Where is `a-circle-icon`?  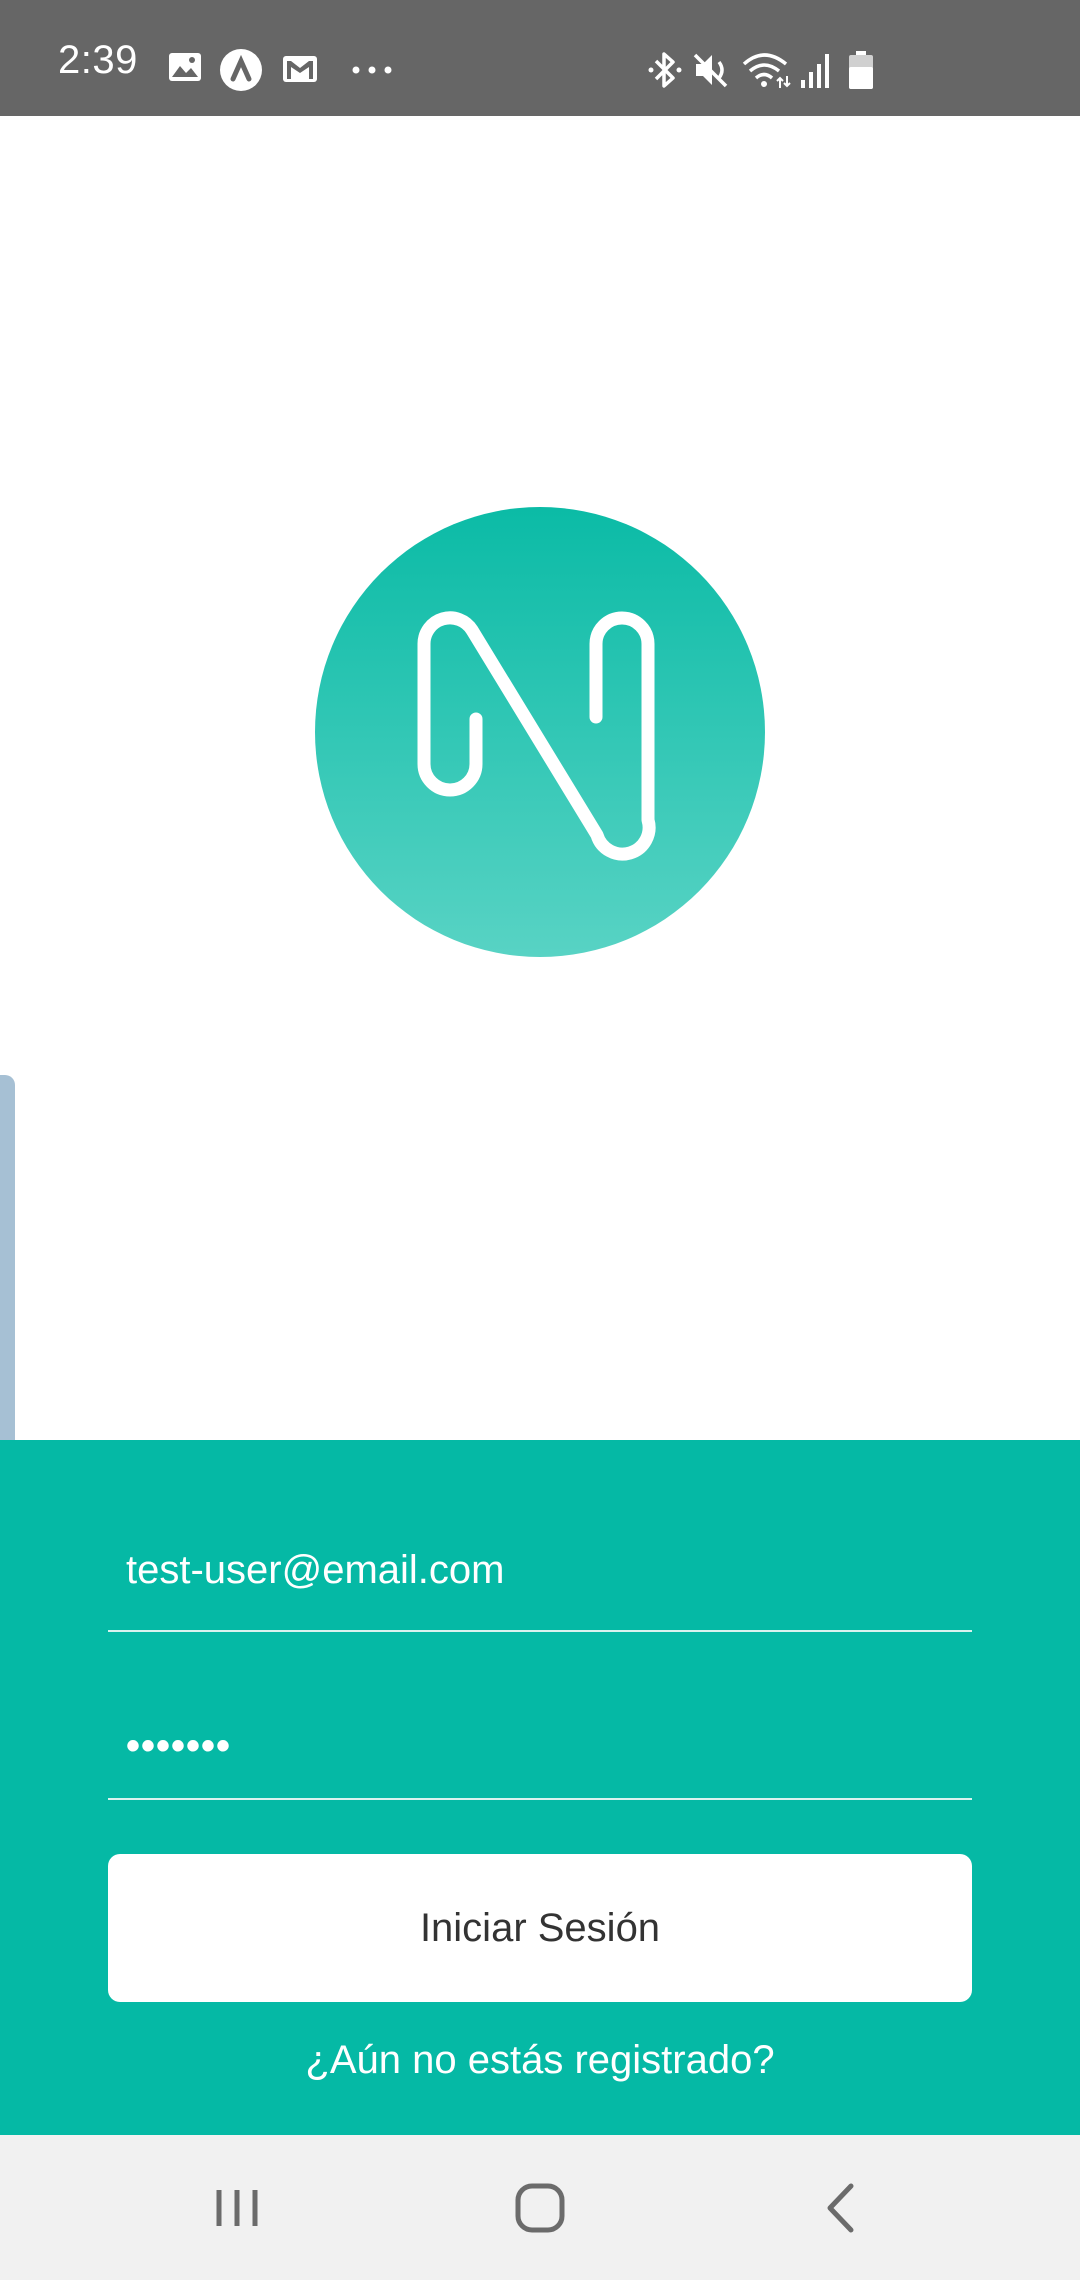
a-circle-icon is located at coordinates (241, 70).